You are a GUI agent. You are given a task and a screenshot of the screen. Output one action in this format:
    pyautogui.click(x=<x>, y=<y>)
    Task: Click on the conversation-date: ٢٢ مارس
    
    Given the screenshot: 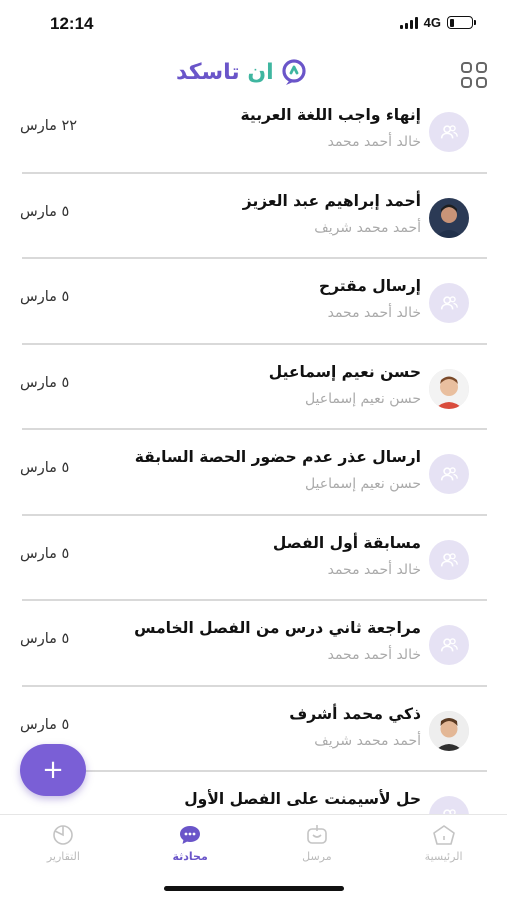 What is the action you would take?
    pyautogui.click(x=49, y=126)
    